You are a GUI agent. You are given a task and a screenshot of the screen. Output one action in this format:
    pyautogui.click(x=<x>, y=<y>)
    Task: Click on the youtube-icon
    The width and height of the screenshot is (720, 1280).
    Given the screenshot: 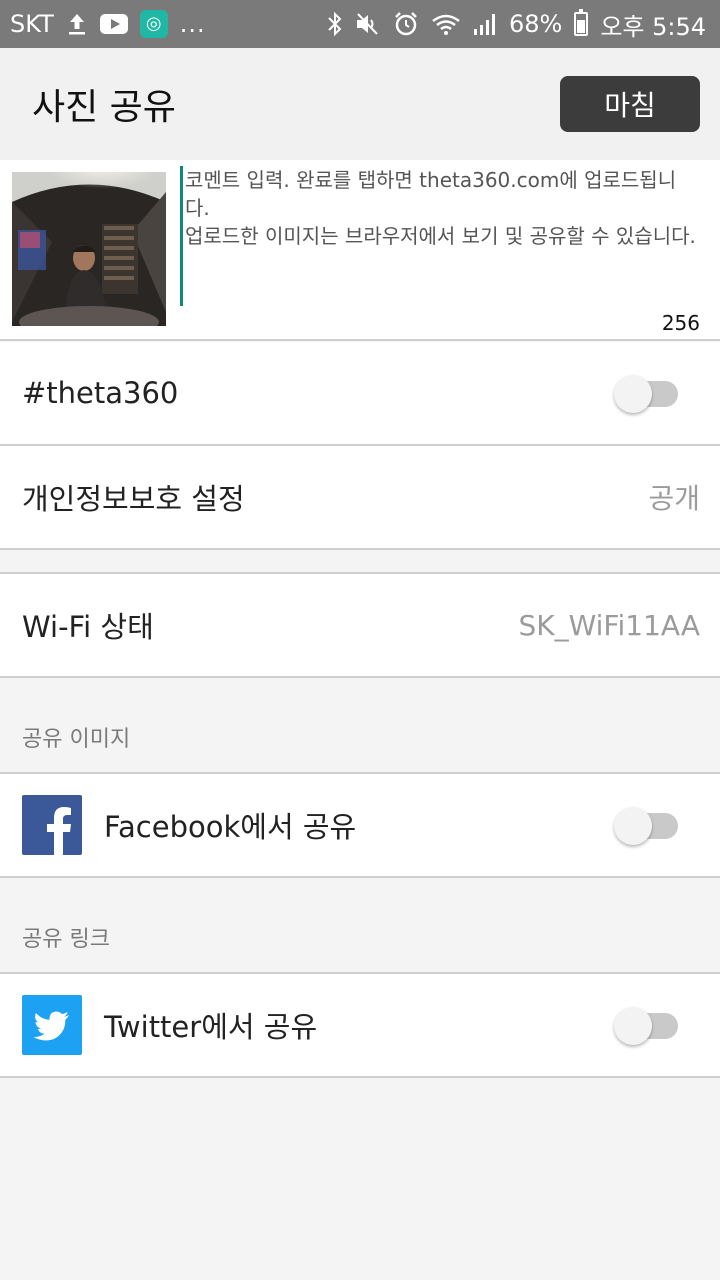 What is the action you would take?
    pyautogui.click(x=113, y=24)
    